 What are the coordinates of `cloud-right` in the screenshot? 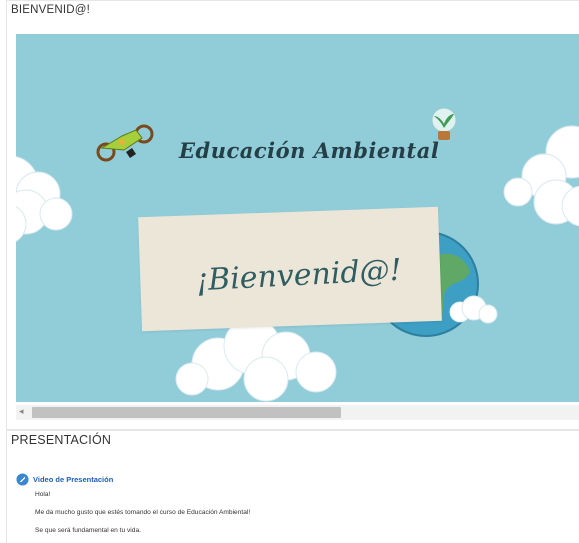 It's located at (541, 176).